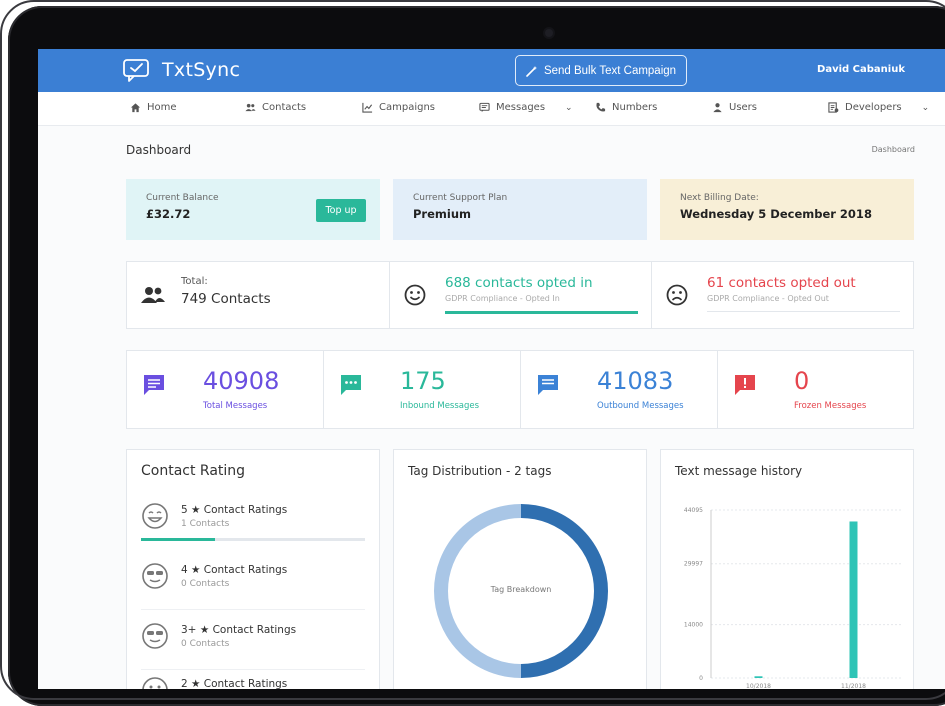 The image size is (945, 706). What do you see at coordinates (531, 71) in the screenshot?
I see `magic-wand-icon` at bounding box center [531, 71].